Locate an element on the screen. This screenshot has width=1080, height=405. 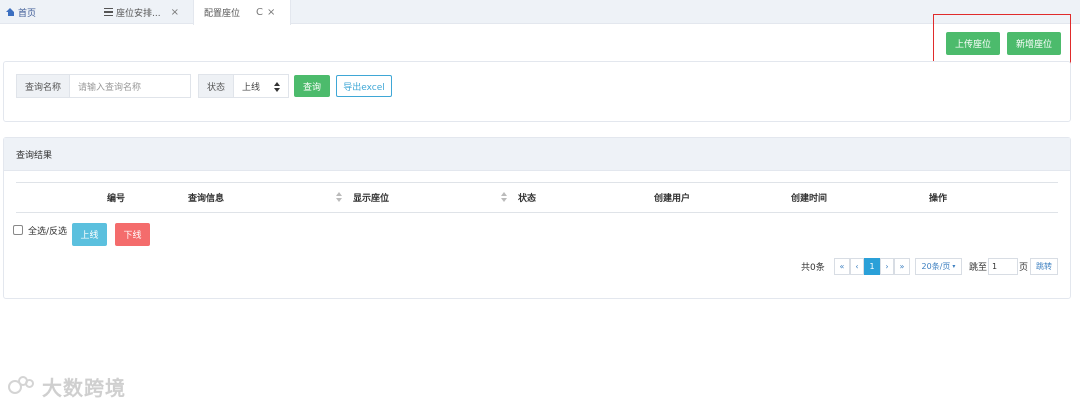
column-header-actions: 操作 is located at coordinates (938, 197).